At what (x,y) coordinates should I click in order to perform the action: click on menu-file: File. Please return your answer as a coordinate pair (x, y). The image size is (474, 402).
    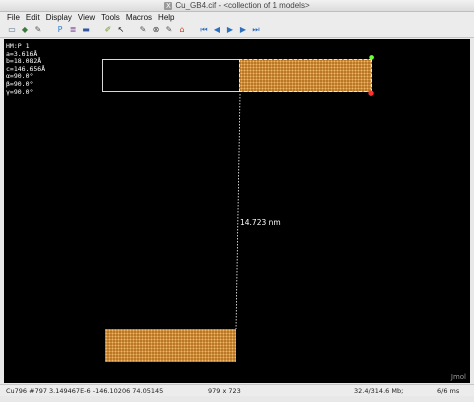
    Looking at the image, I should click on (13, 17).